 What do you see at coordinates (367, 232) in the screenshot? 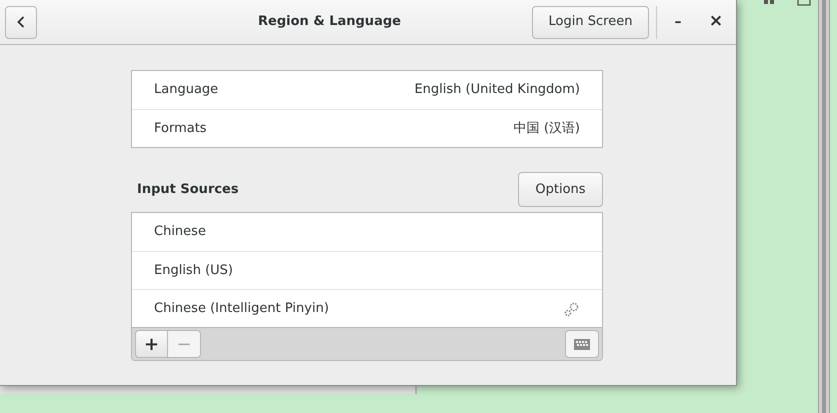
I see `input-source-row: Chinese` at bounding box center [367, 232].